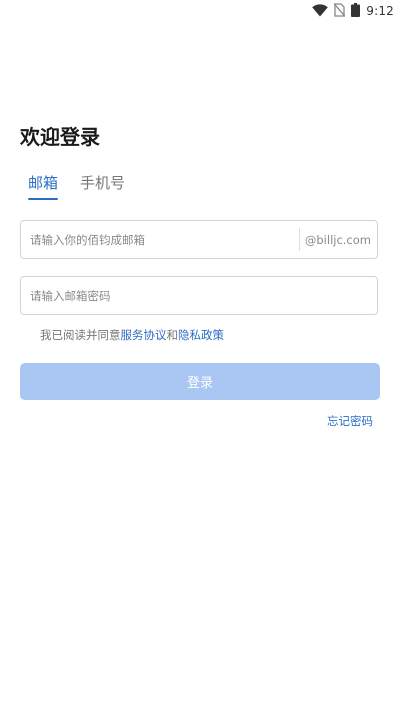  What do you see at coordinates (60, 137) in the screenshot?
I see `page-title: 欢迎登录` at bounding box center [60, 137].